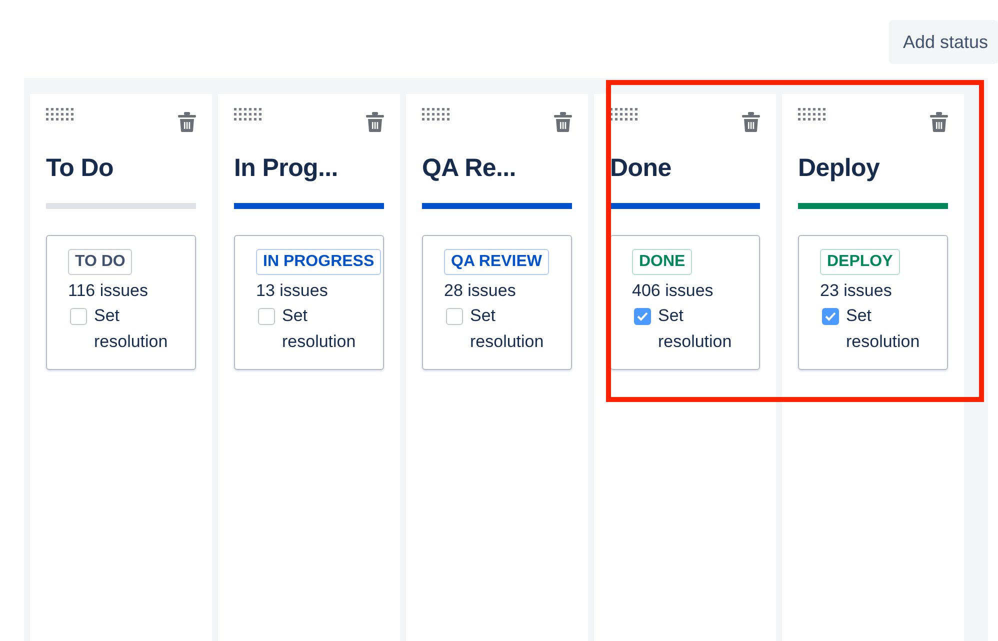 The width and height of the screenshot is (998, 641). Describe the element at coordinates (319, 262) in the screenshot. I see `status-lozenge: IN PROGRESS` at that location.